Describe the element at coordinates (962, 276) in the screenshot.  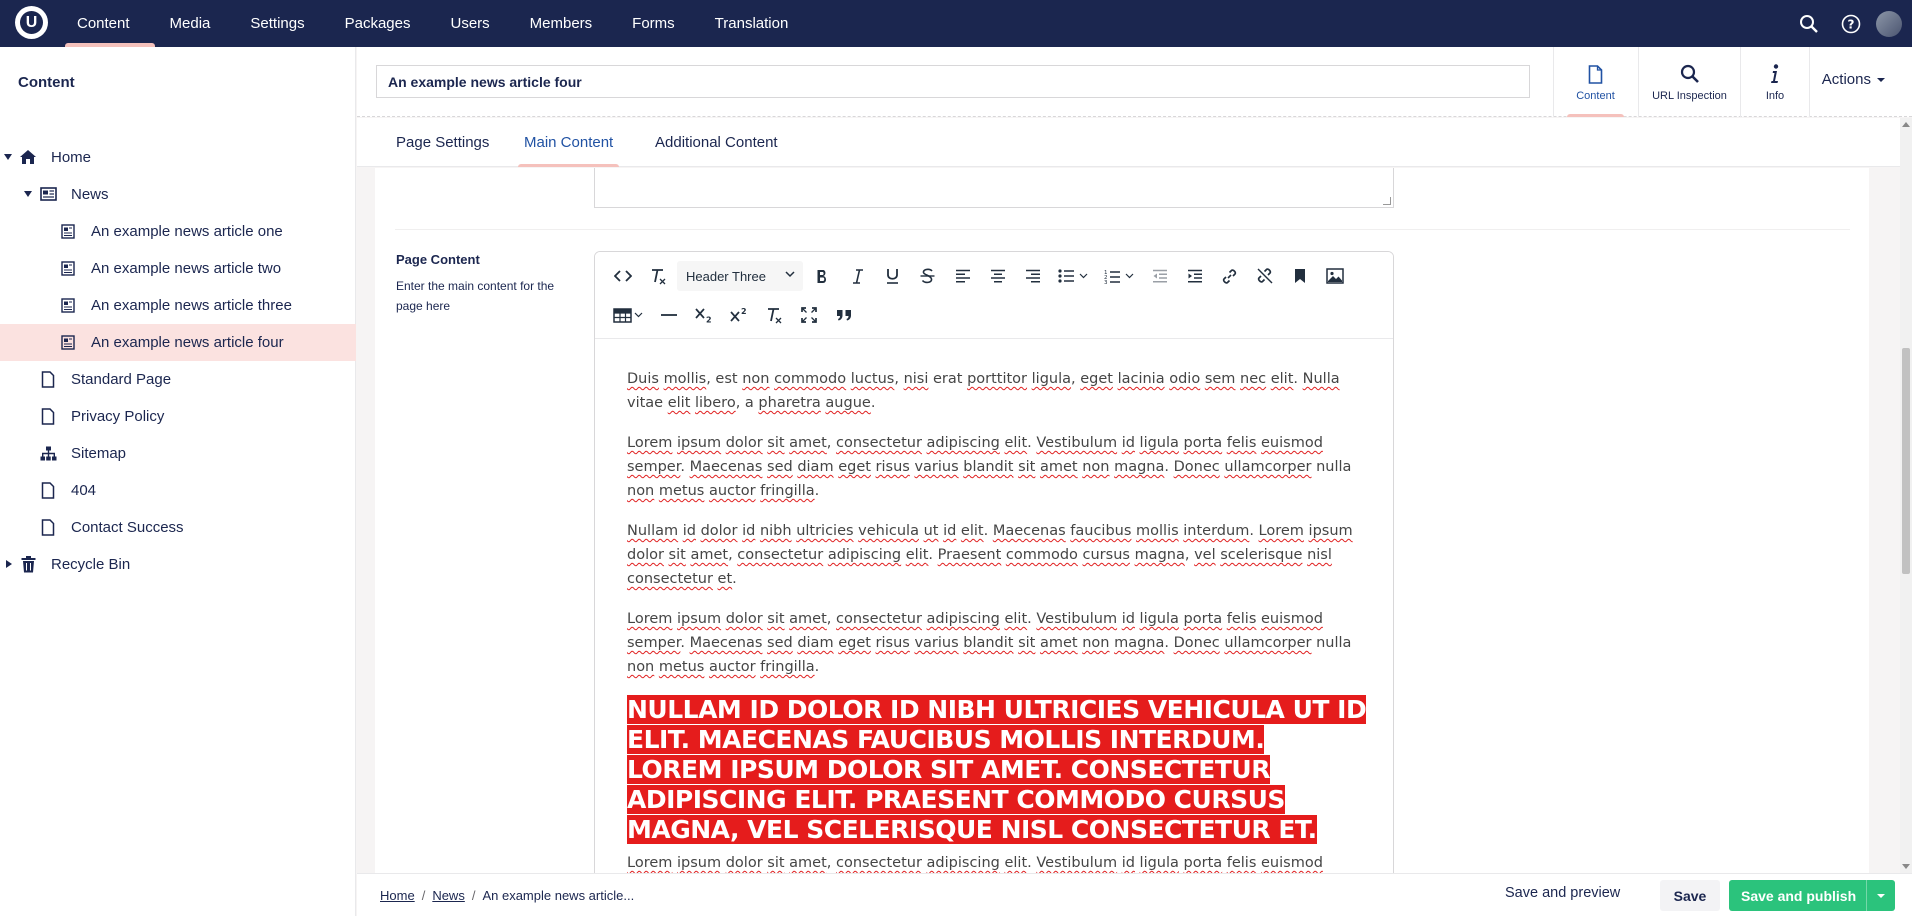
I see `align-left-icon` at that location.